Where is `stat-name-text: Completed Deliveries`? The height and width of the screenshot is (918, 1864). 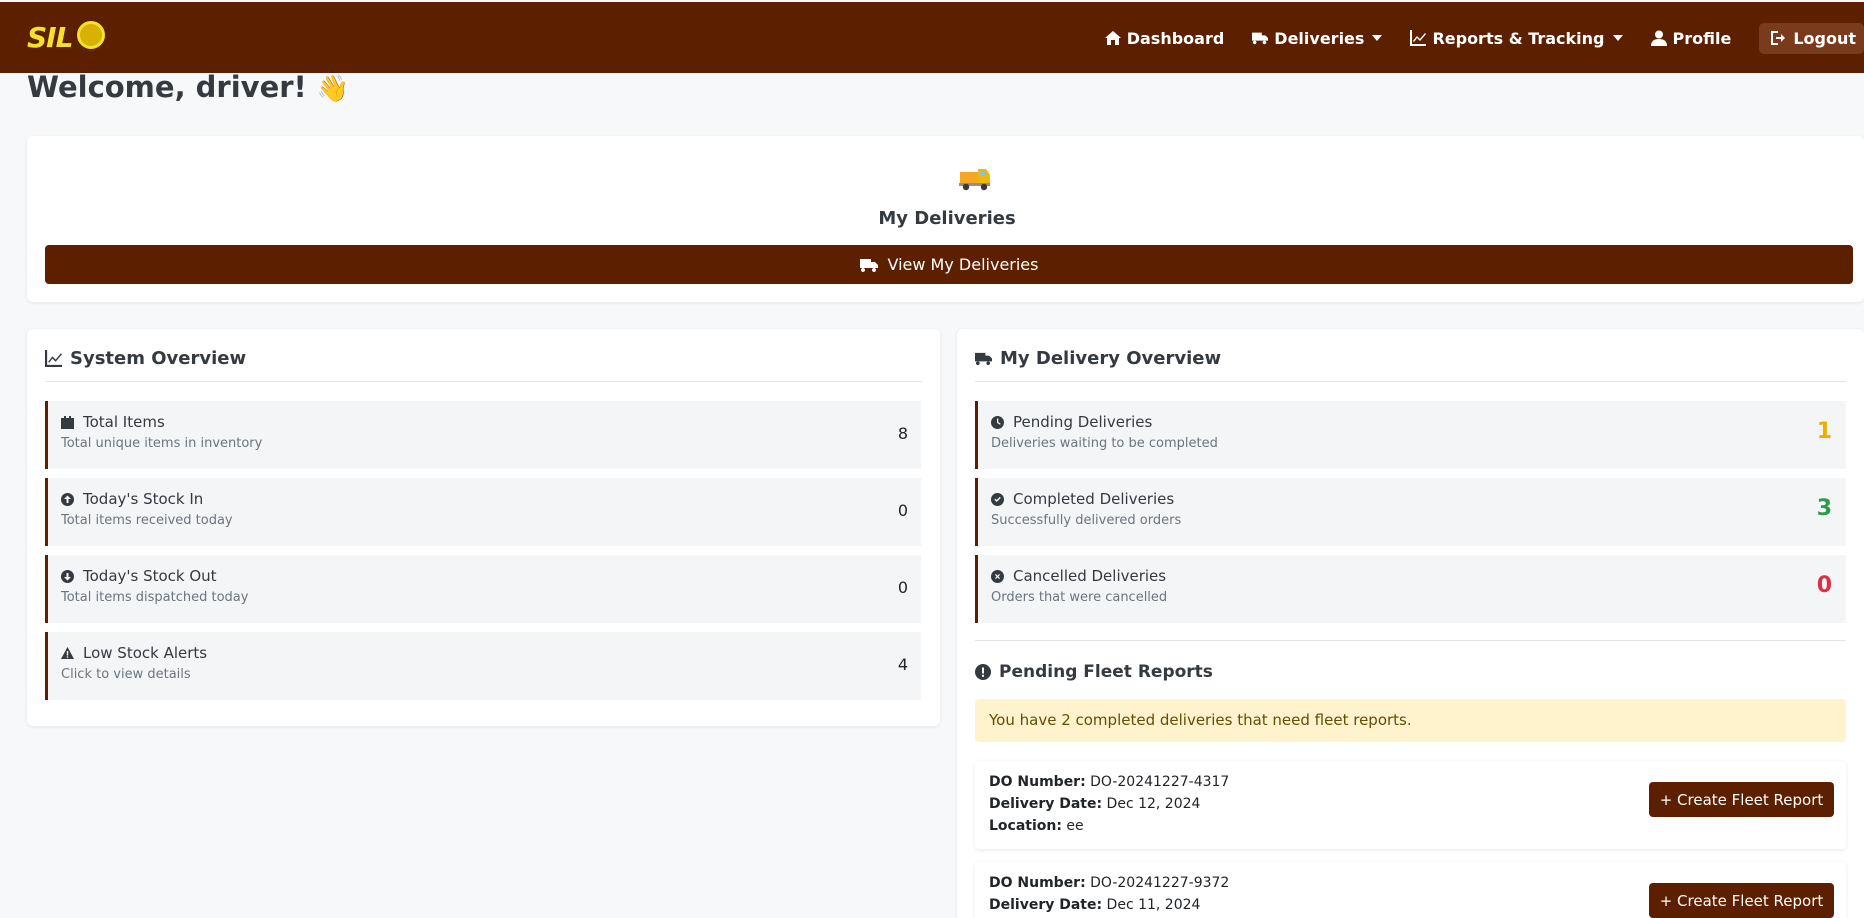
stat-name-text: Completed Deliveries is located at coordinates (1094, 499).